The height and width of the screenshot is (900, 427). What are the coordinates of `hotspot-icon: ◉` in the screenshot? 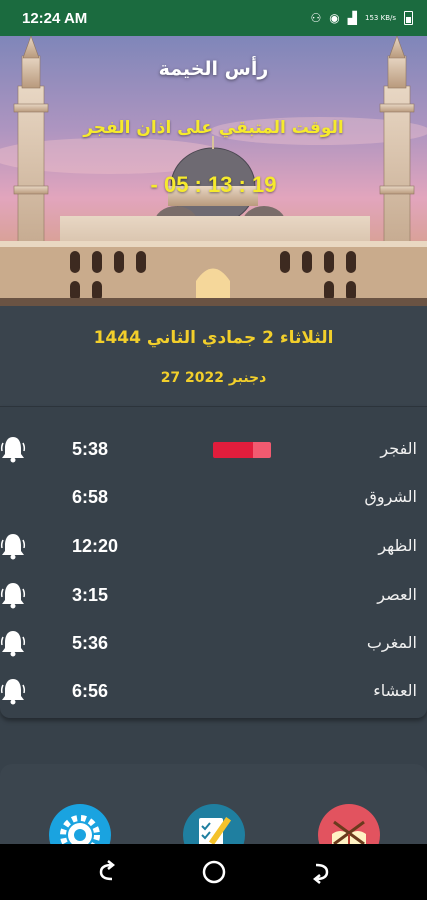 It's located at (334, 18).